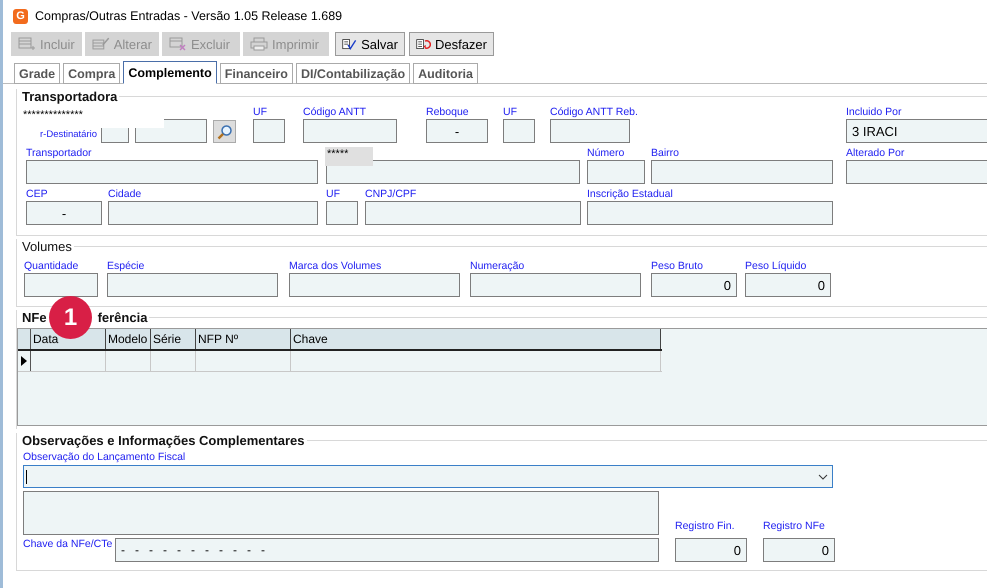 This screenshot has height=588, width=987. I want to click on field-label: Observação do Lançamento Fiscal, so click(104, 457).